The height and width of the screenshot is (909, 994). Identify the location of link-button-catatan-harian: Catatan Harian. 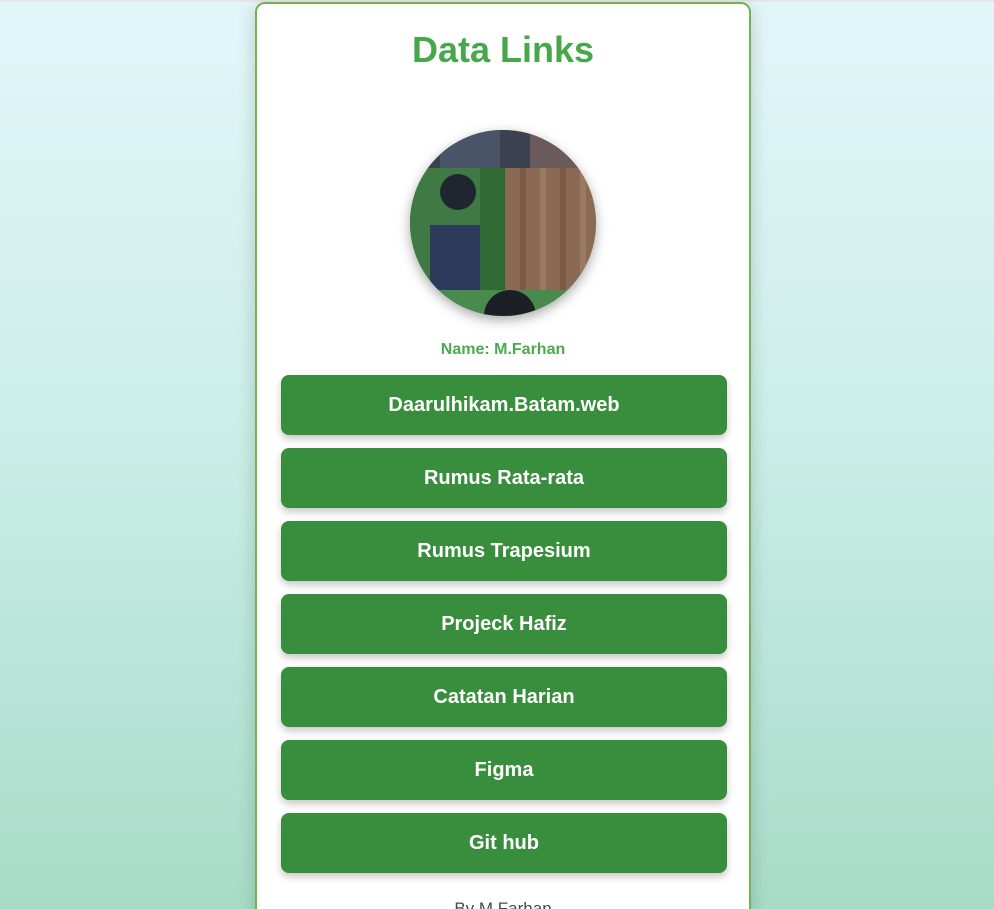
(504, 697).